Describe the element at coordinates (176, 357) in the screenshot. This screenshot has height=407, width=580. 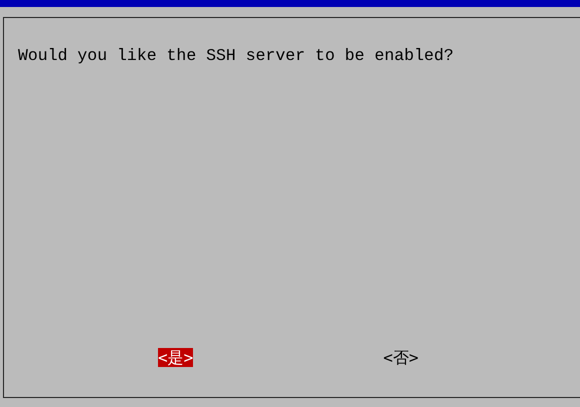
I see `dialog-button: <是>` at that location.